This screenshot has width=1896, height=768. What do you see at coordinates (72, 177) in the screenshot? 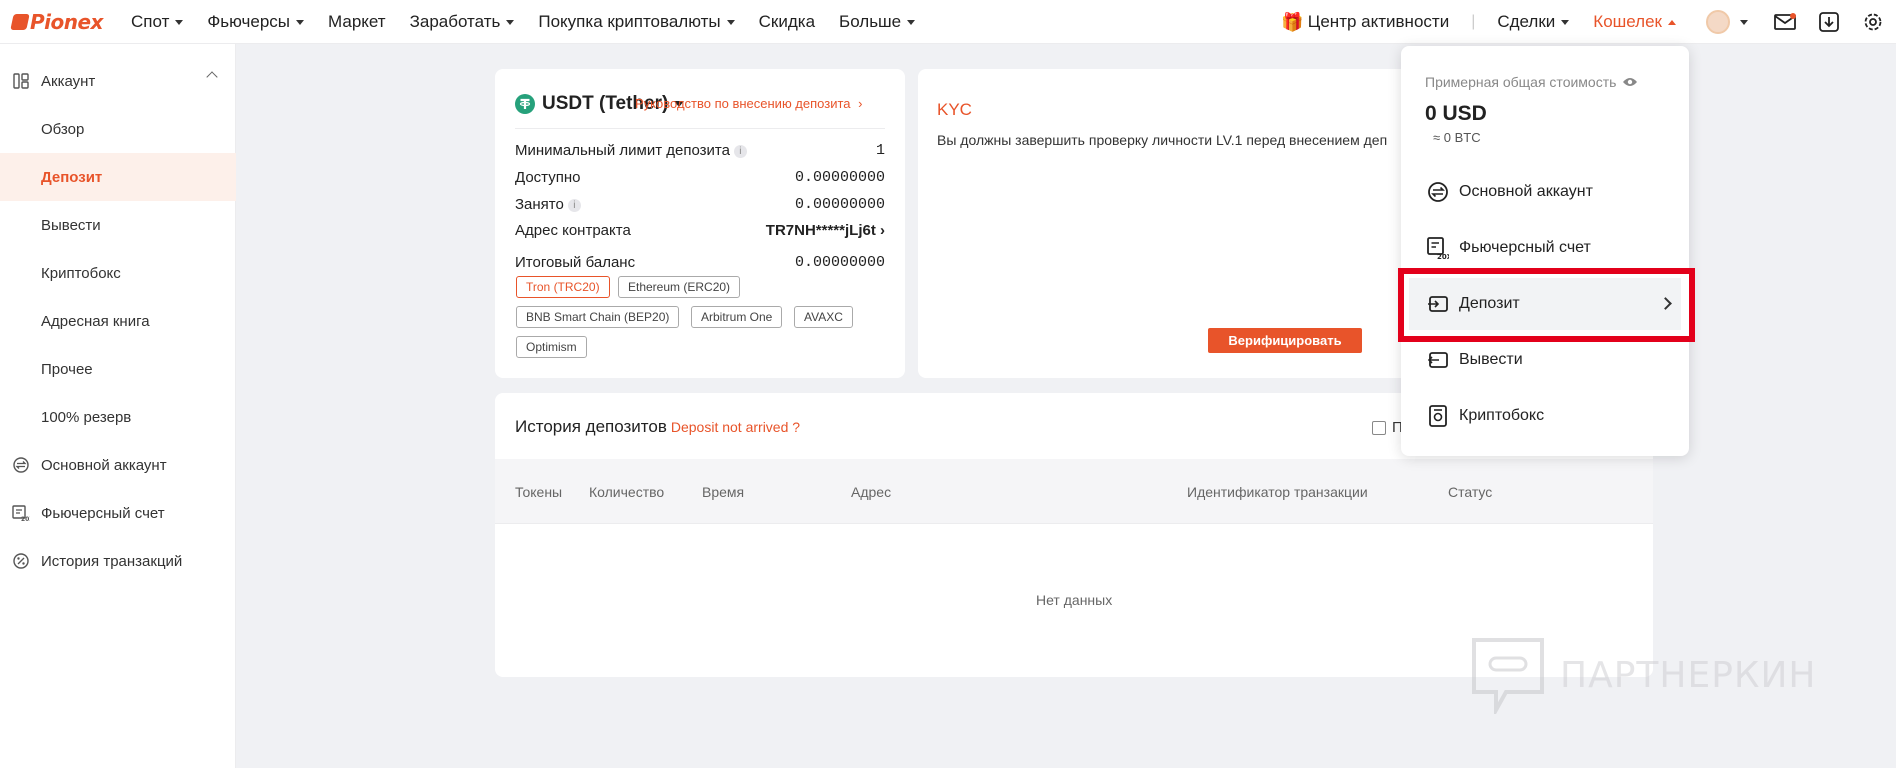
I see `sidebar-item-label: Депозит` at bounding box center [72, 177].